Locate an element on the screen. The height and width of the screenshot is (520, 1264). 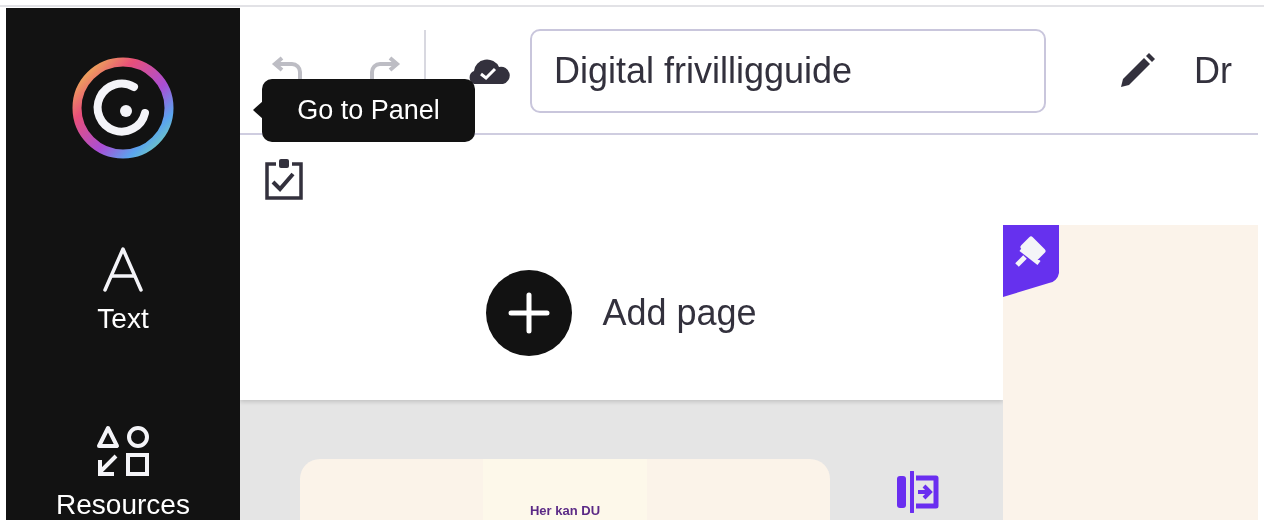
sidebar-expand-icon is located at coordinates (918, 492).